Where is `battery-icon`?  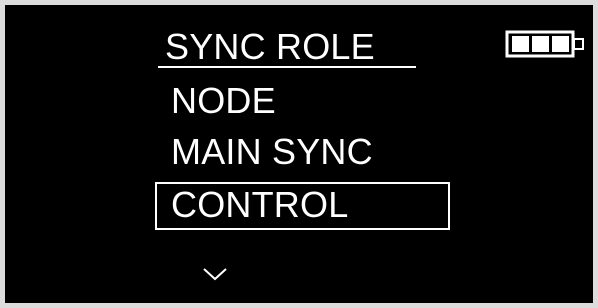 battery-icon is located at coordinates (544, 44).